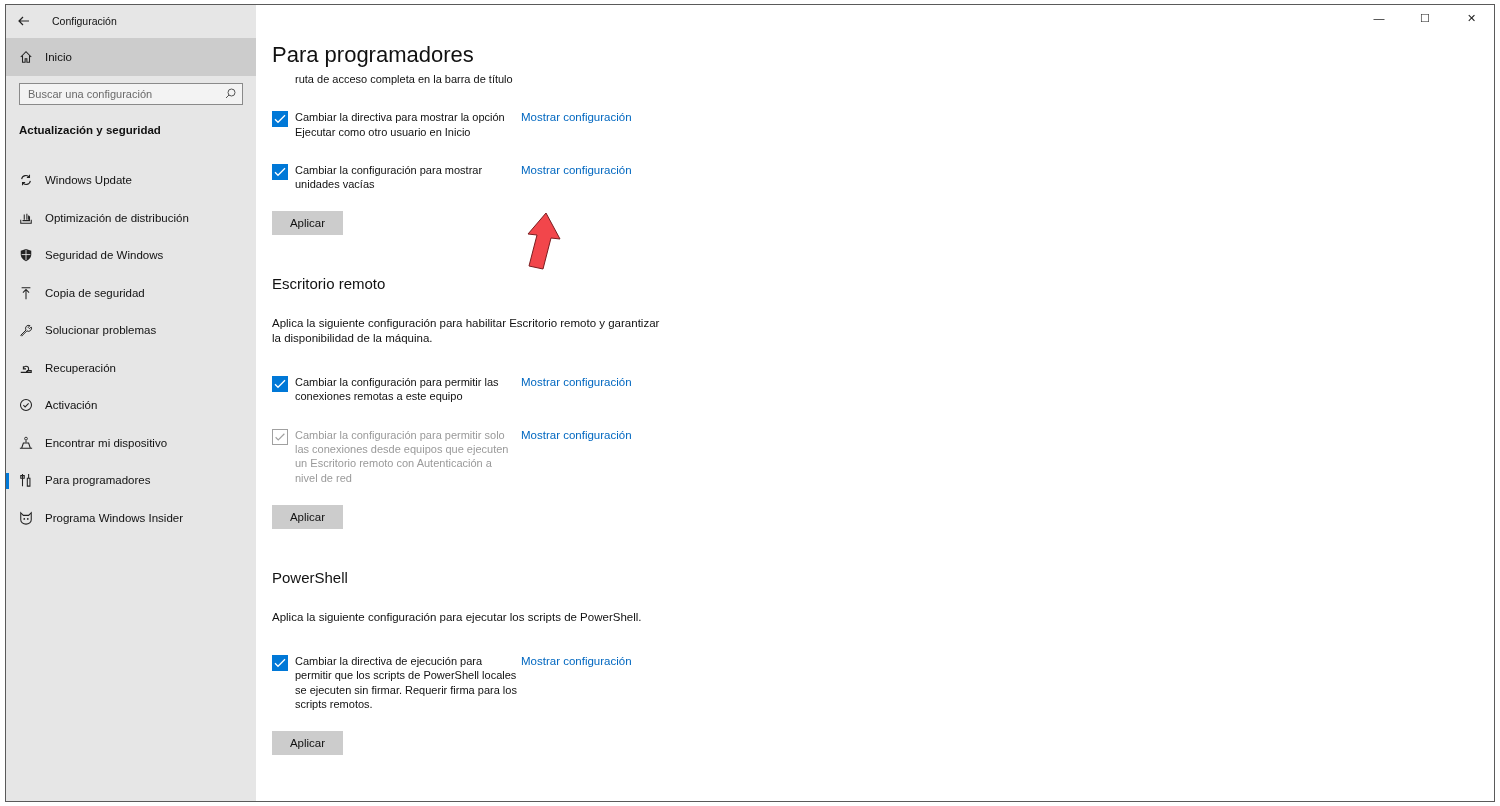  Describe the element at coordinates (131, 480) in the screenshot. I see `sidebar-item: Para programadores` at that location.